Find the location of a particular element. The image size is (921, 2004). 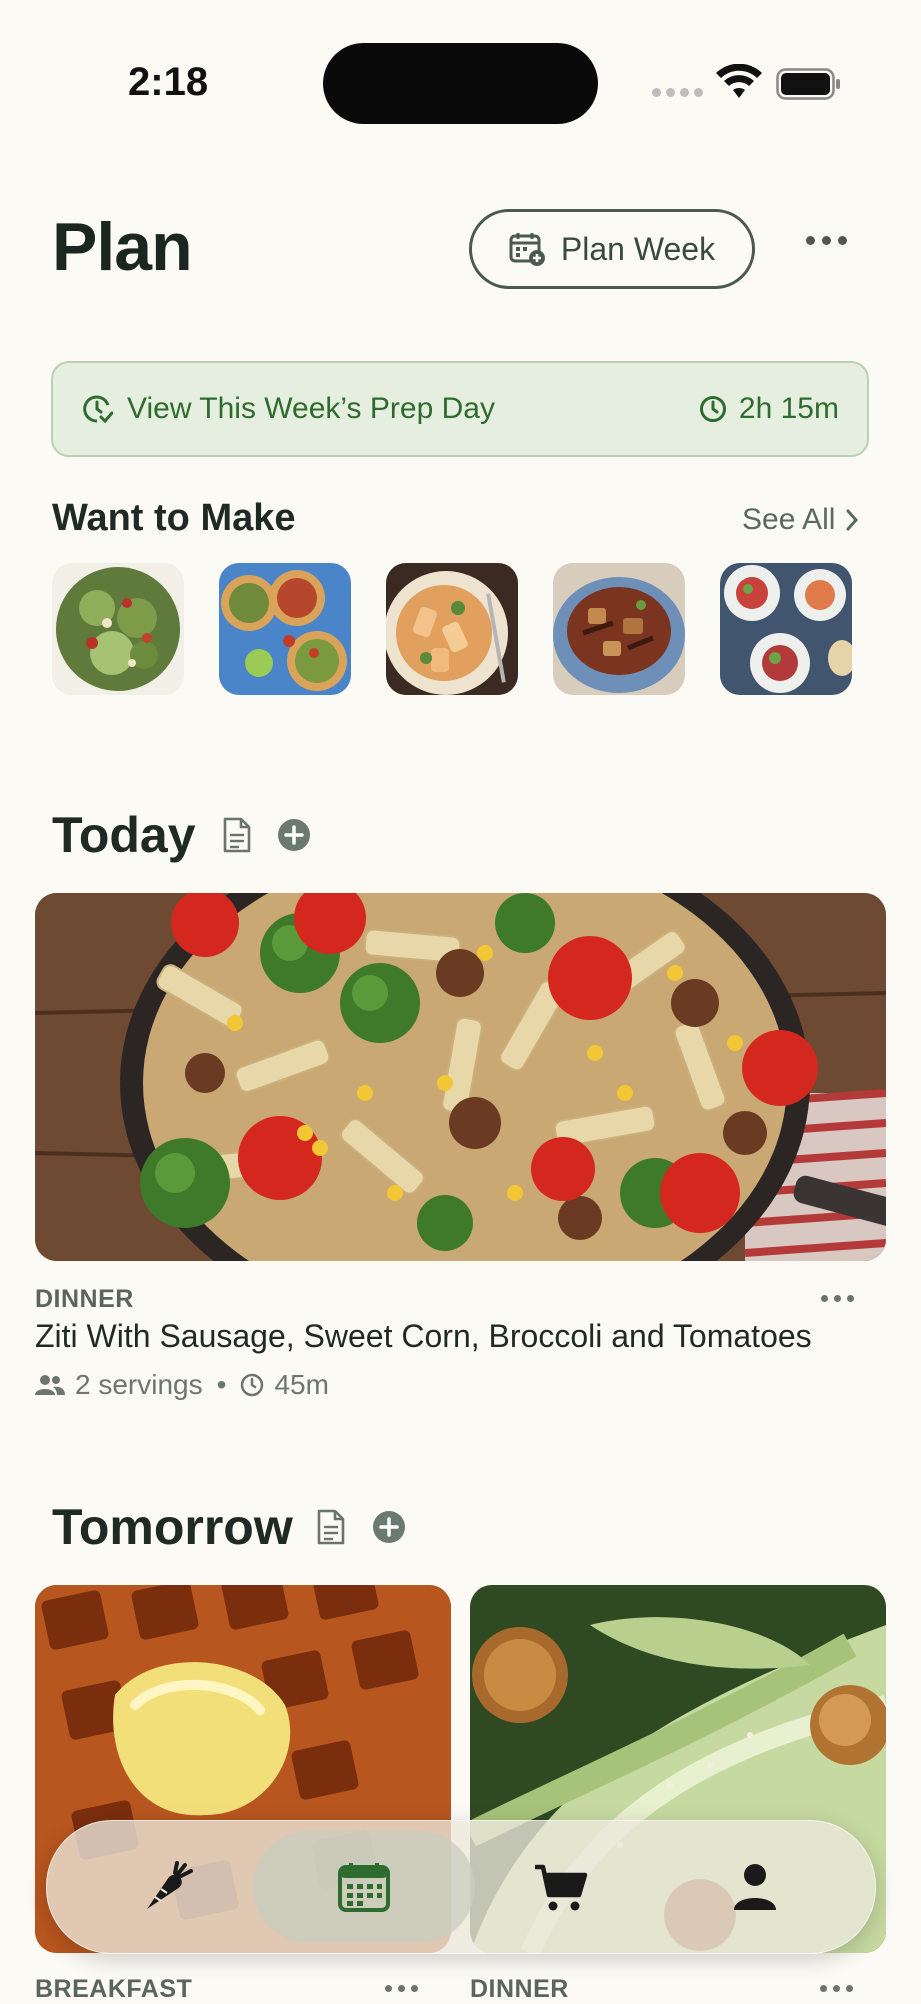

want-to-make-thumb-tostadas is located at coordinates (285, 629).